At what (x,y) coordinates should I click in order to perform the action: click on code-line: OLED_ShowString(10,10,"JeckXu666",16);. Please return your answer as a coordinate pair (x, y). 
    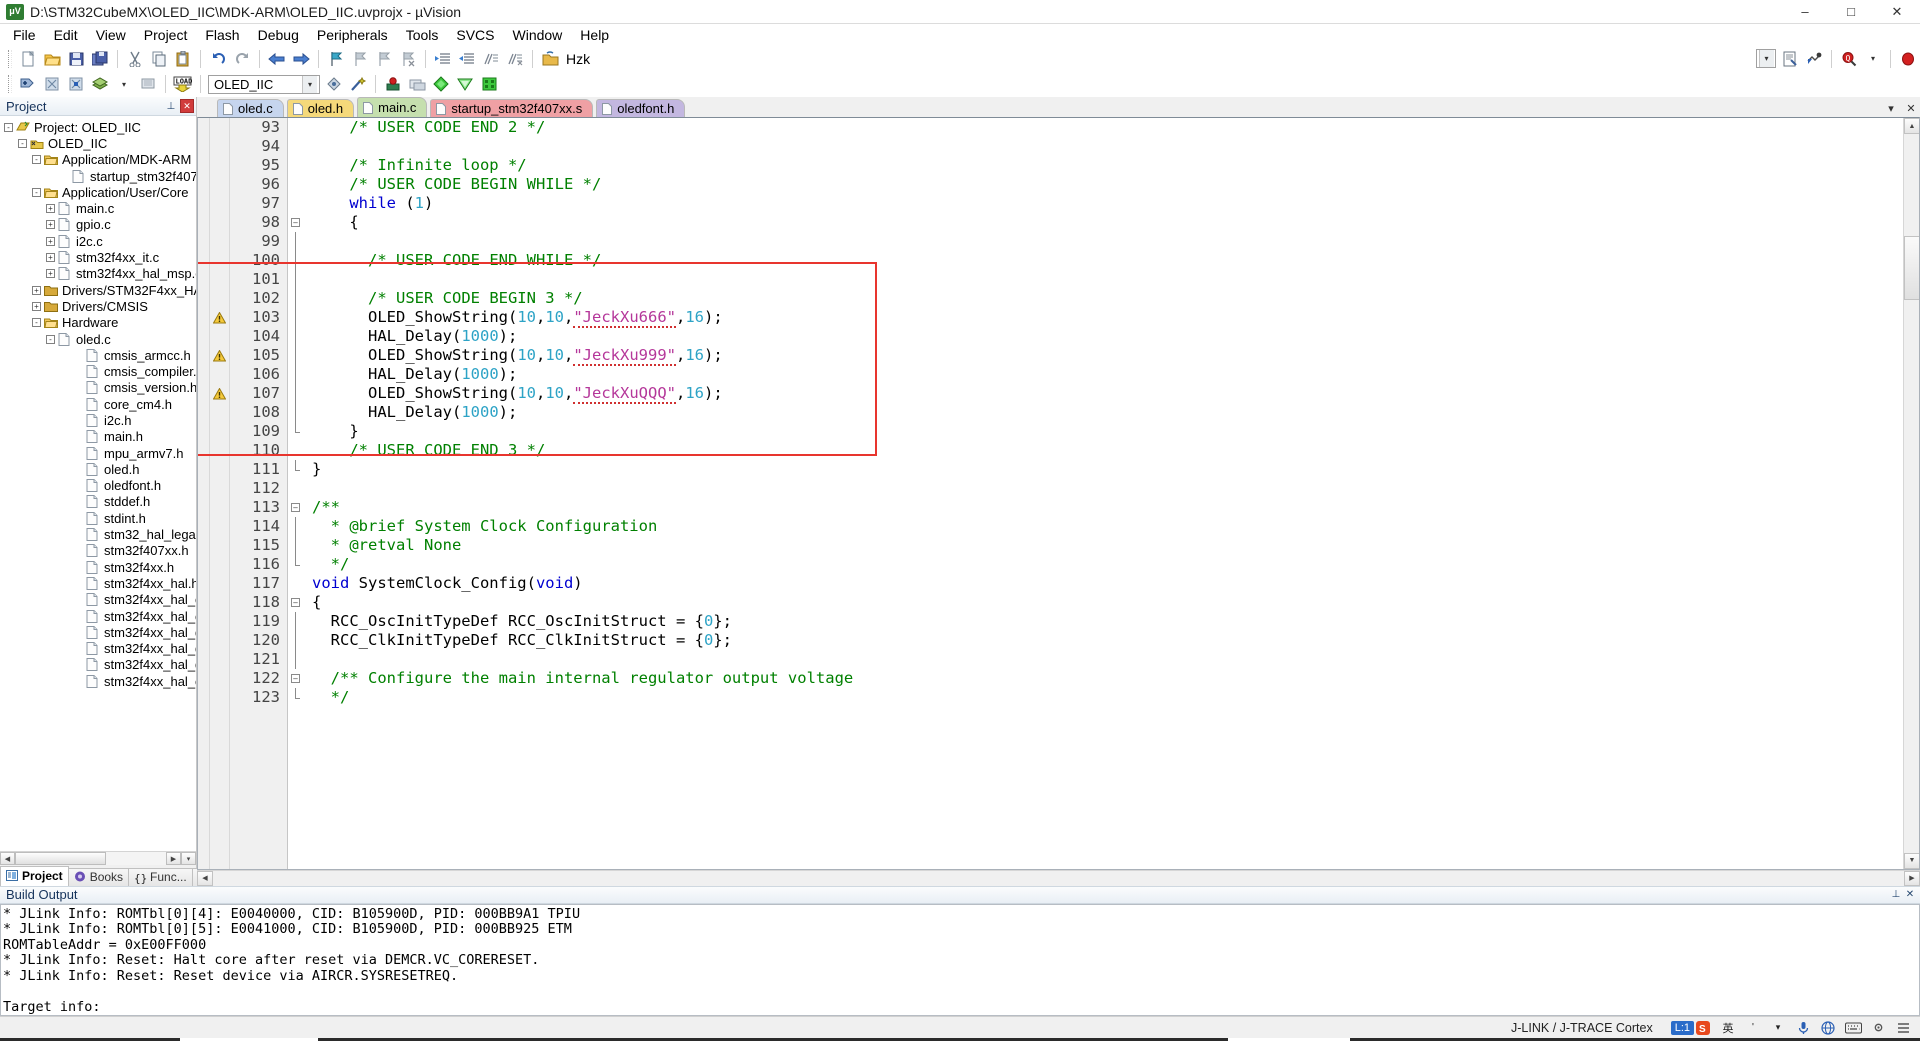
    Looking at the image, I should click on (517, 318).